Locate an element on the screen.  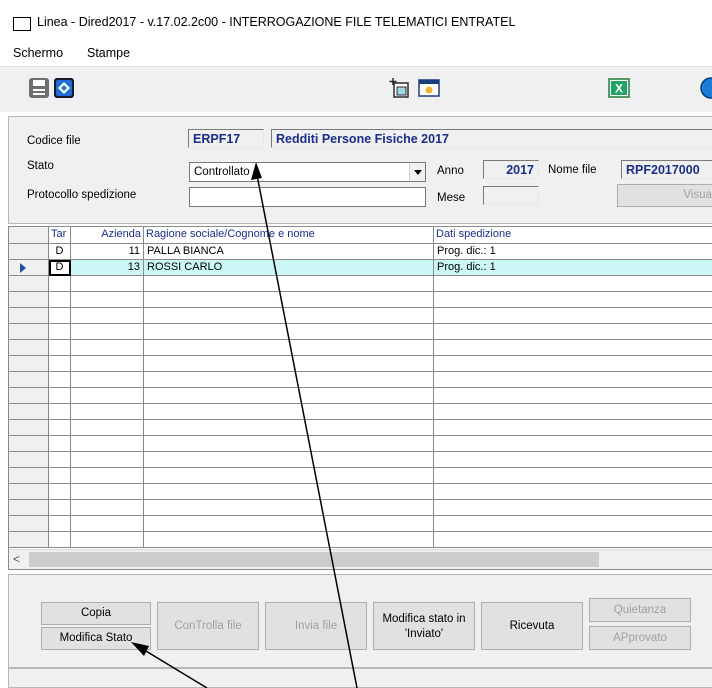
exit-icon is located at coordinates (64, 88).